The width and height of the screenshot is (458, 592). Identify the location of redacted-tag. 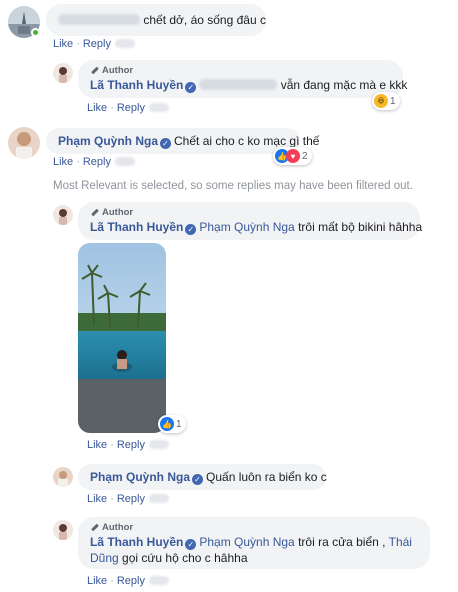
(238, 84).